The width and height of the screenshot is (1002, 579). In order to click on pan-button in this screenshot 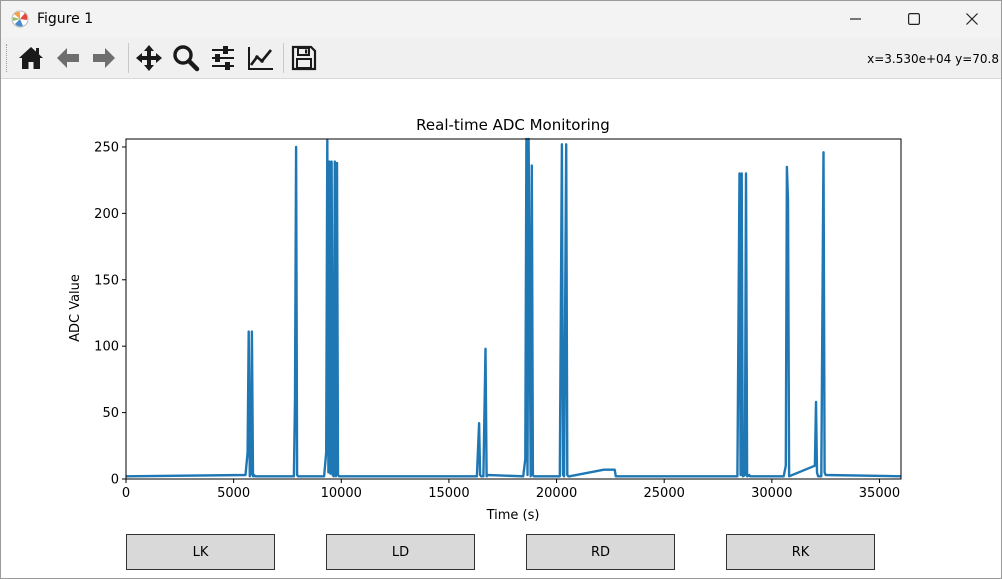, I will do `click(149, 58)`.